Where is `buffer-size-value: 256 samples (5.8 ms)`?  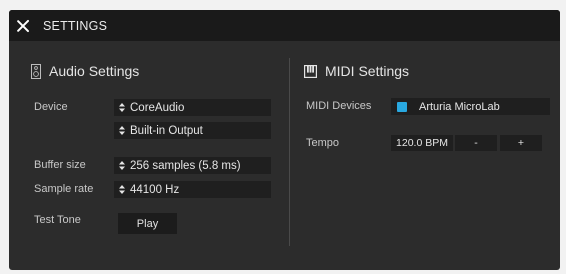 buffer-size-value: 256 samples (5.8 ms) is located at coordinates (185, 165).